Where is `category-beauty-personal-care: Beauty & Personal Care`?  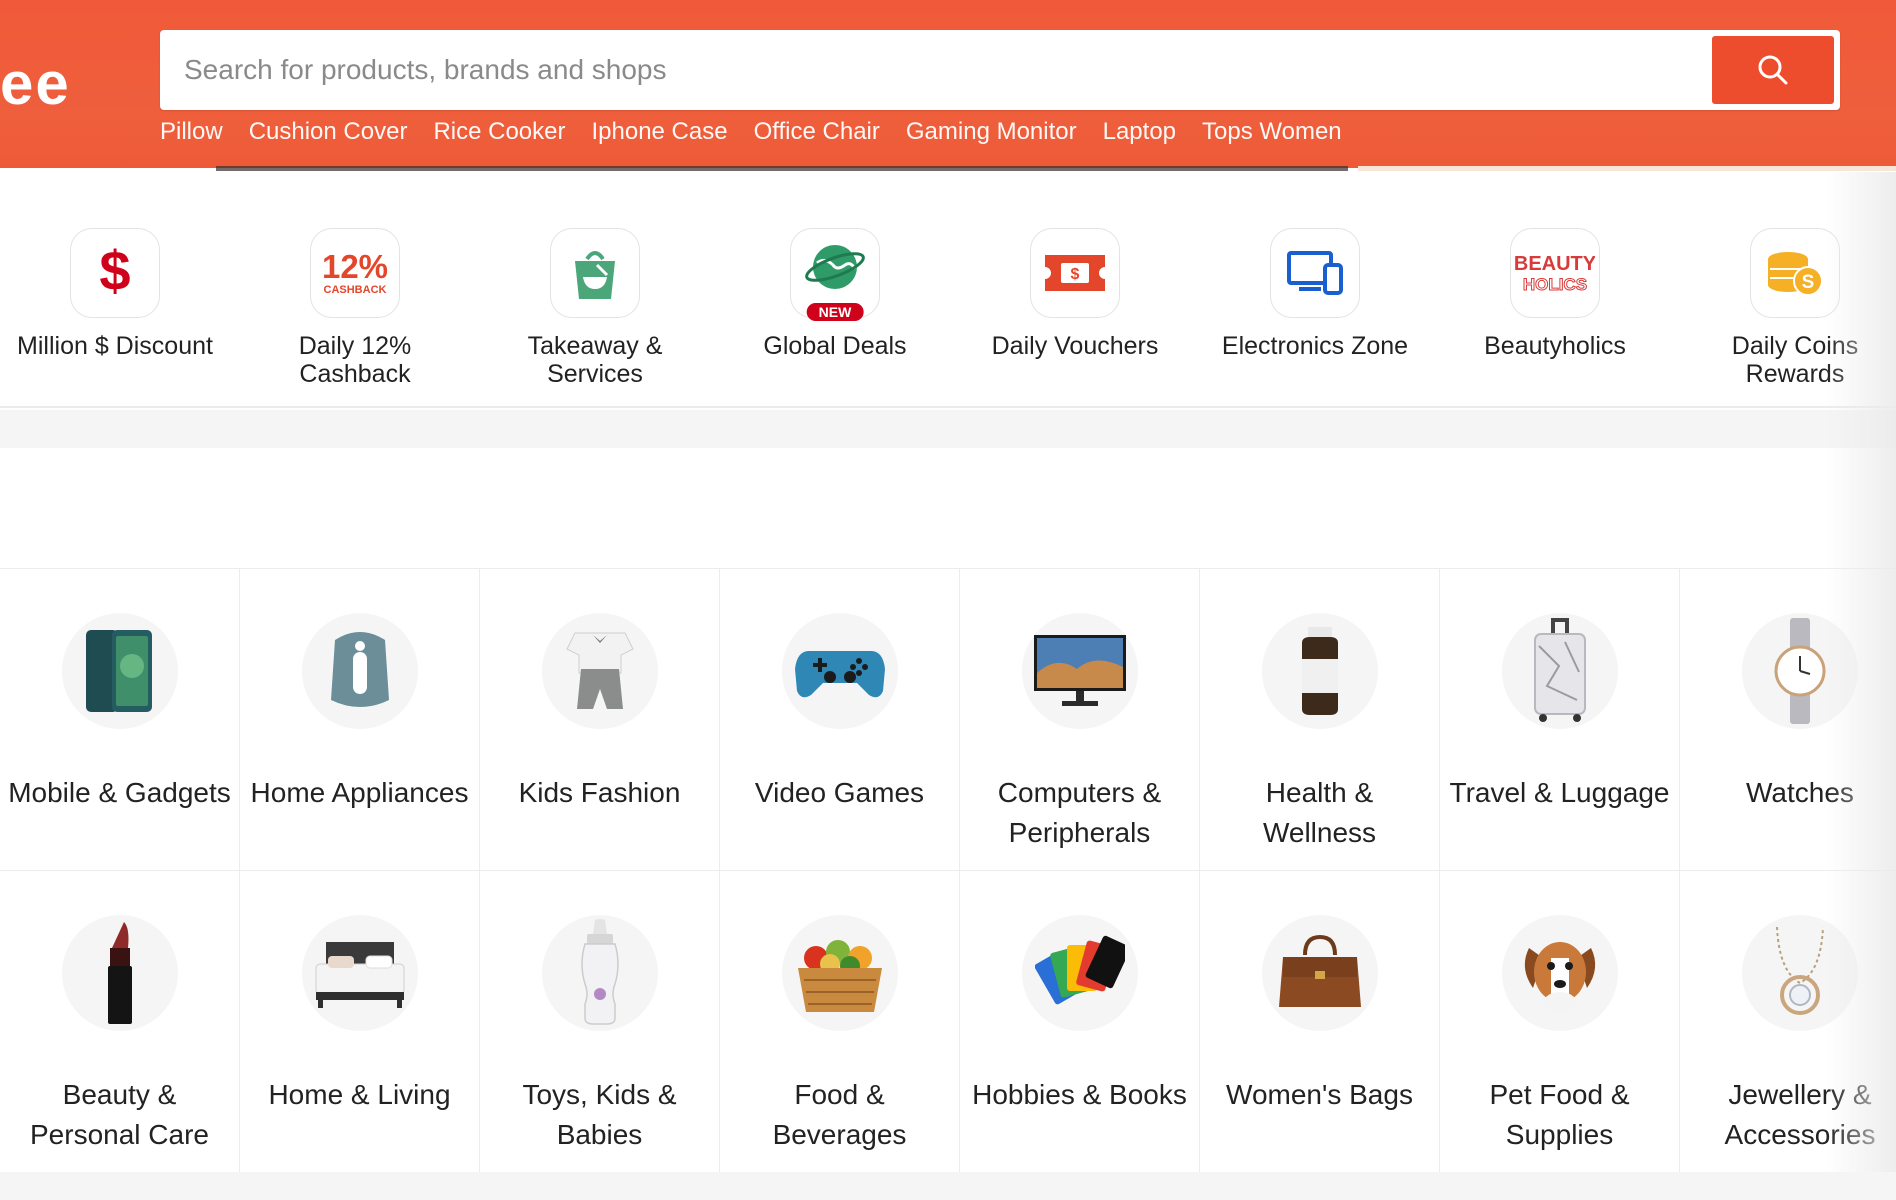 category-beauty-personal-care: Beauty & Personal Care is located at coordinates (120, 1022).